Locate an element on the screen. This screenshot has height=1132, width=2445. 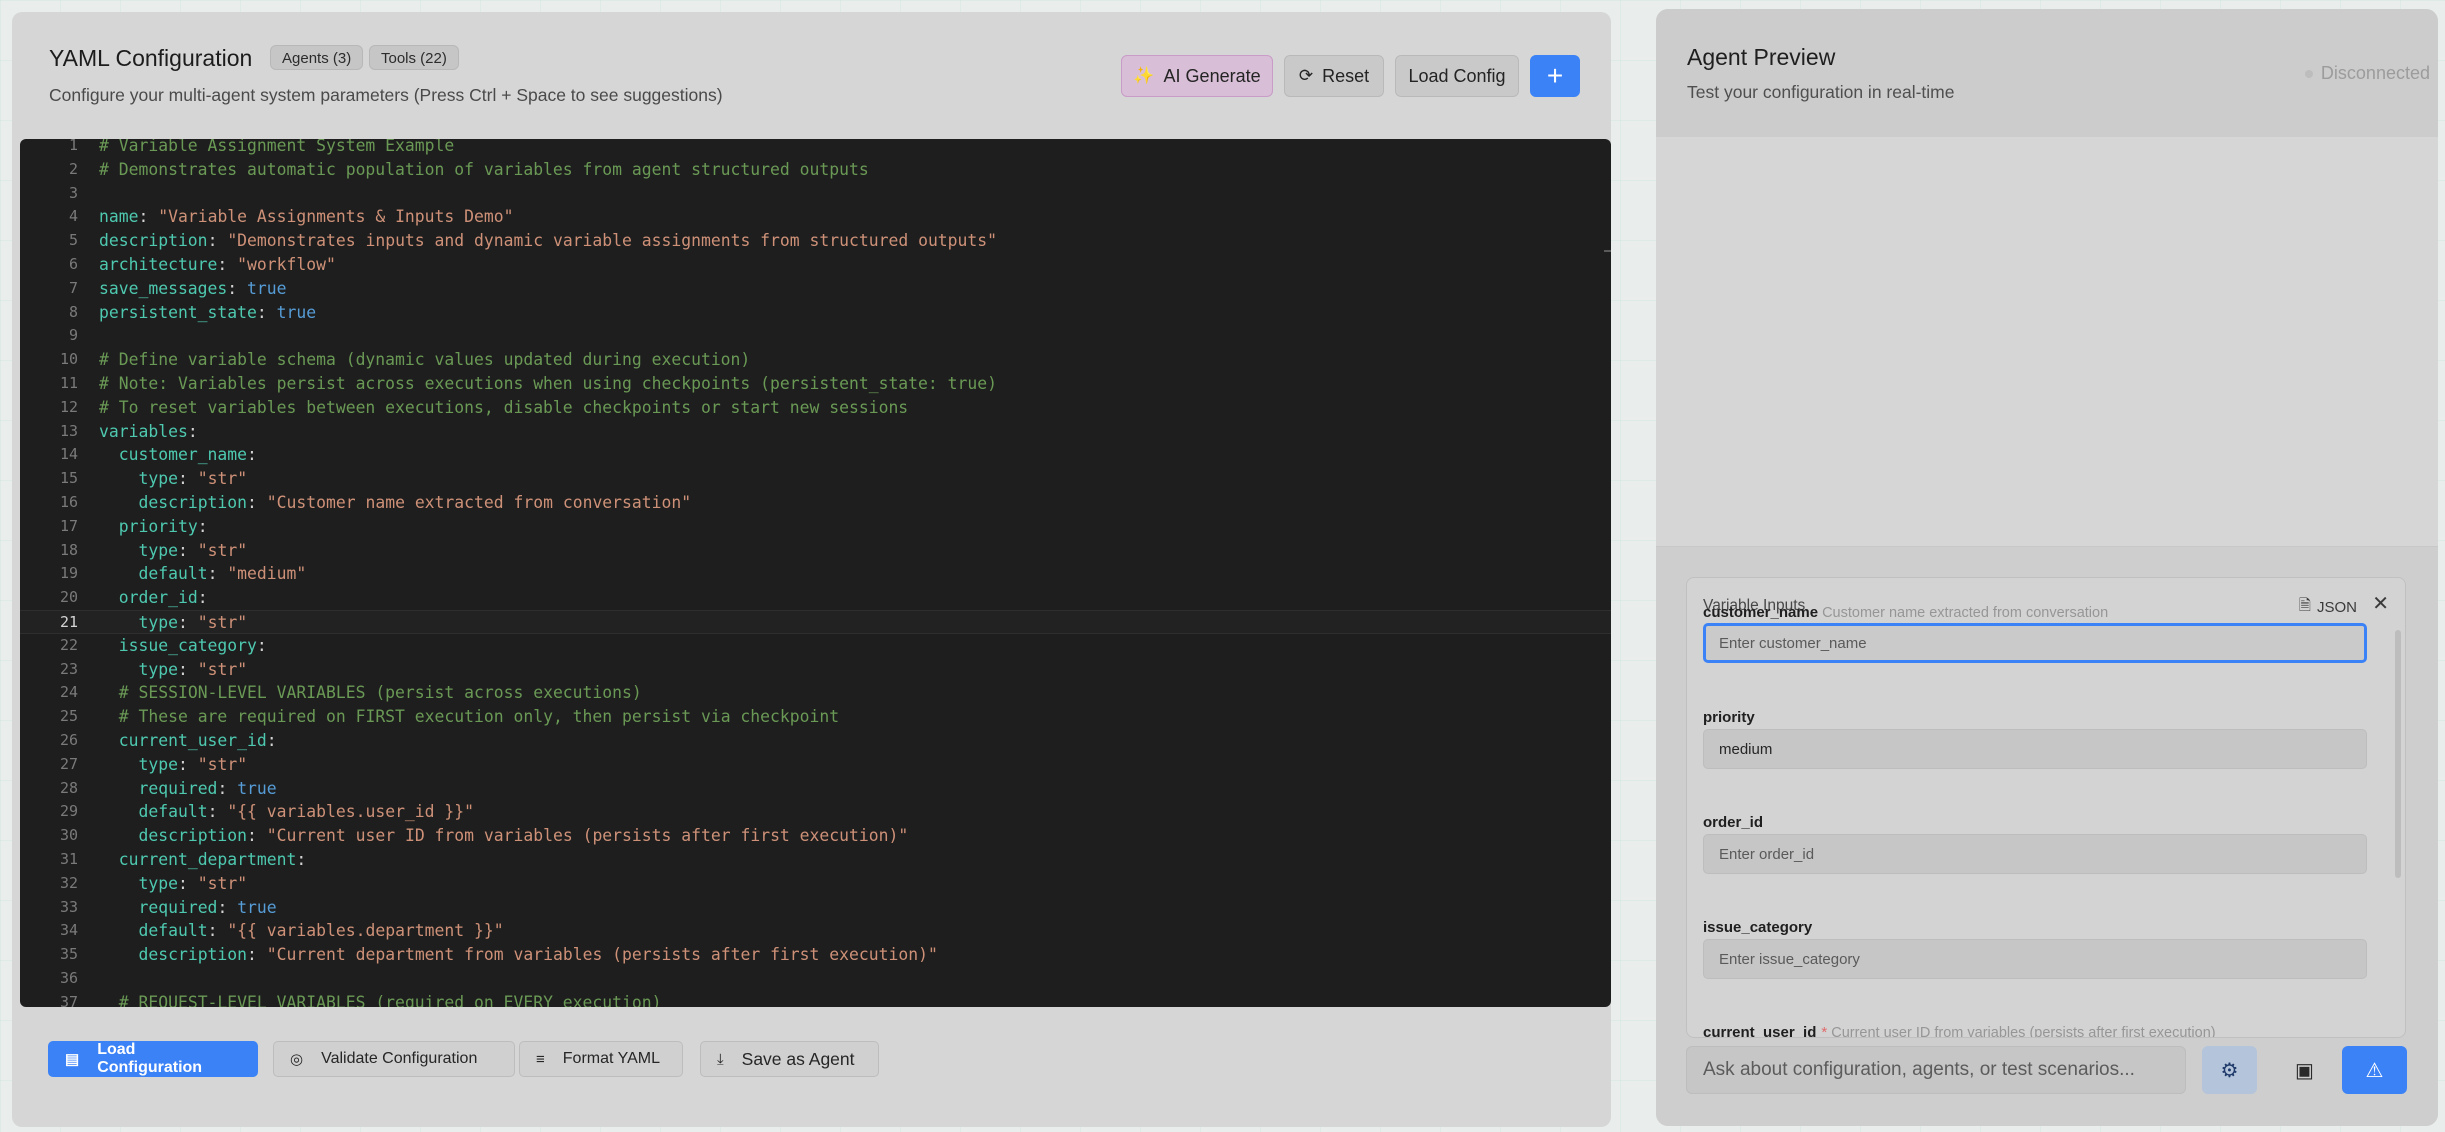
code-text: variables: is located at coordinates (148, 432).